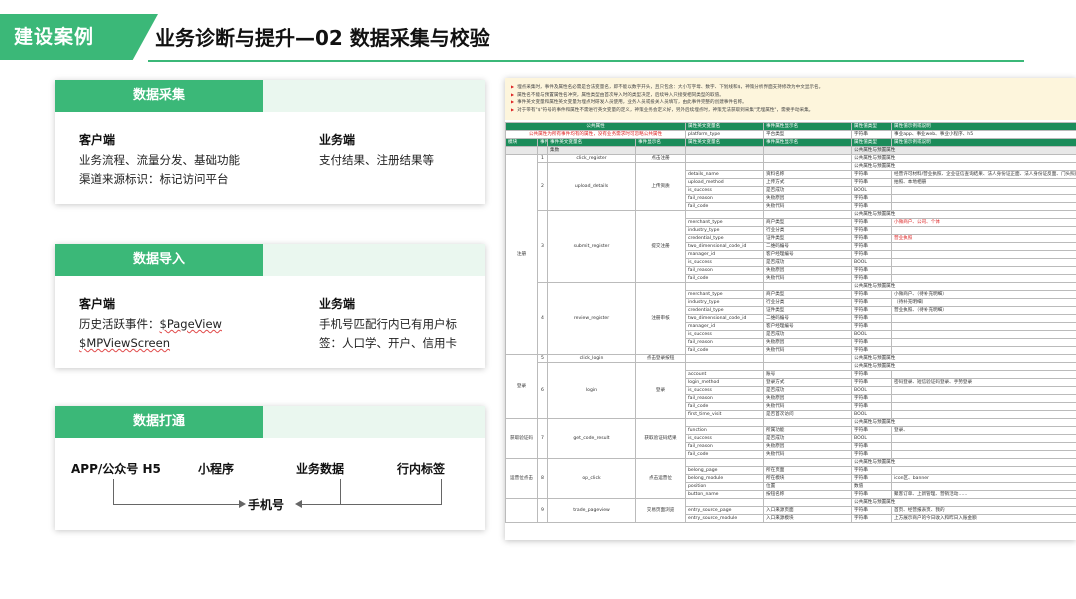 The image size is (1076, 599). Describe the element at coordinates (725, 398) in the screenshot. I see `sheet-cell: fail_reason` at that location.